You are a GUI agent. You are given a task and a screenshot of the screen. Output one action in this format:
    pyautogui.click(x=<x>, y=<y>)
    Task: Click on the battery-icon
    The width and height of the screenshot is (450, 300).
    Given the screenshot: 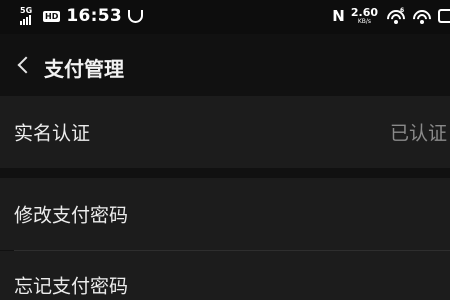 What is the action you would take?
    pyautogui.click(x=444, y=16)
    